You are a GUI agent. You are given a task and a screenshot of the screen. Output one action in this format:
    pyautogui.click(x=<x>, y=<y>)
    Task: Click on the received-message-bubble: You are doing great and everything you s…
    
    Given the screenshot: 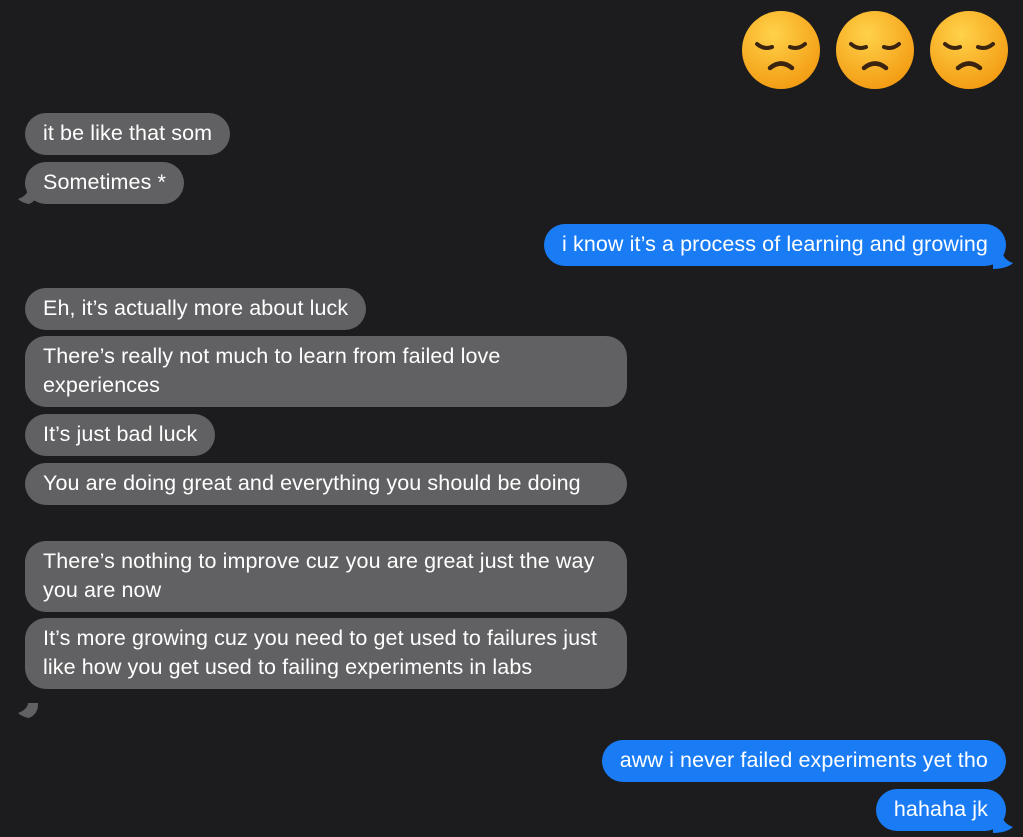 What is the action you would take?
    pyautogui.click(x=326, y=484)
    